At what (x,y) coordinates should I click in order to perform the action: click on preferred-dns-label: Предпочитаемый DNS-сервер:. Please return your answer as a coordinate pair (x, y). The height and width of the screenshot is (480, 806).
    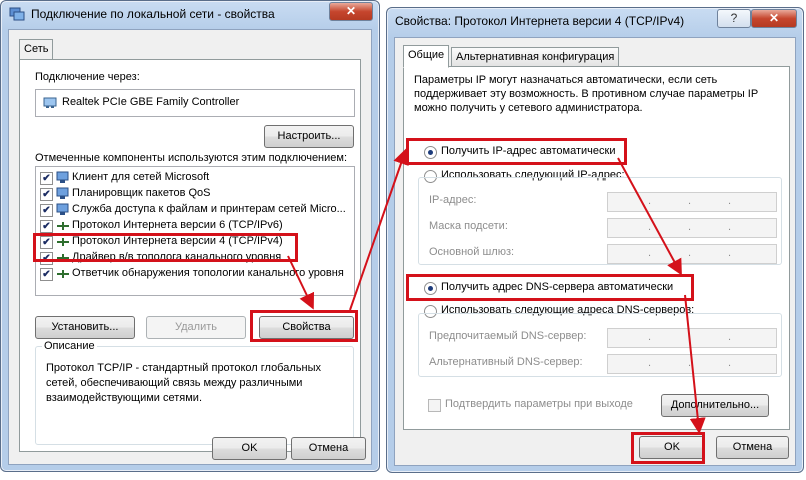
    Looking at the image, I should click on (508, 336).